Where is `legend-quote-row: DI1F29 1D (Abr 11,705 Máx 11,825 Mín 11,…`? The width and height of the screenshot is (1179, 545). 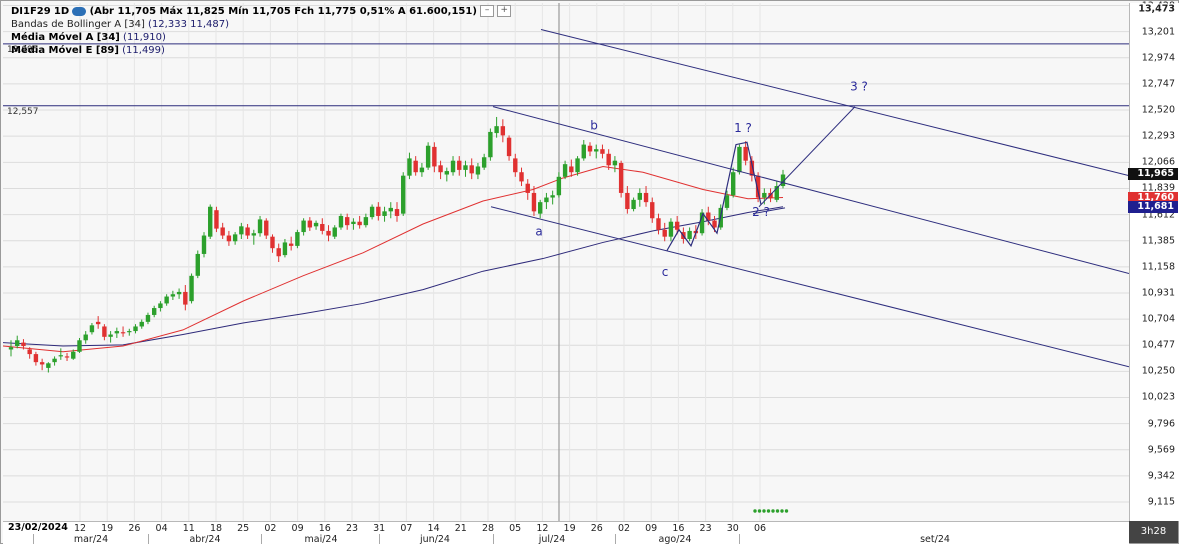
legend-quote-row: DI1F29 1D (Abr 11,705 Máx 11,825 Mín 11,… is located at coordinates (261, 11).